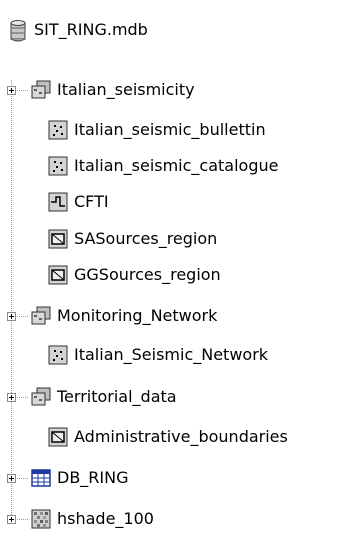 The image size is (337, 533). What do you see at coordinates (91, 201) in the screenshot?
I see `tree-item-label: CFTI` at bounding box center [91, 201].